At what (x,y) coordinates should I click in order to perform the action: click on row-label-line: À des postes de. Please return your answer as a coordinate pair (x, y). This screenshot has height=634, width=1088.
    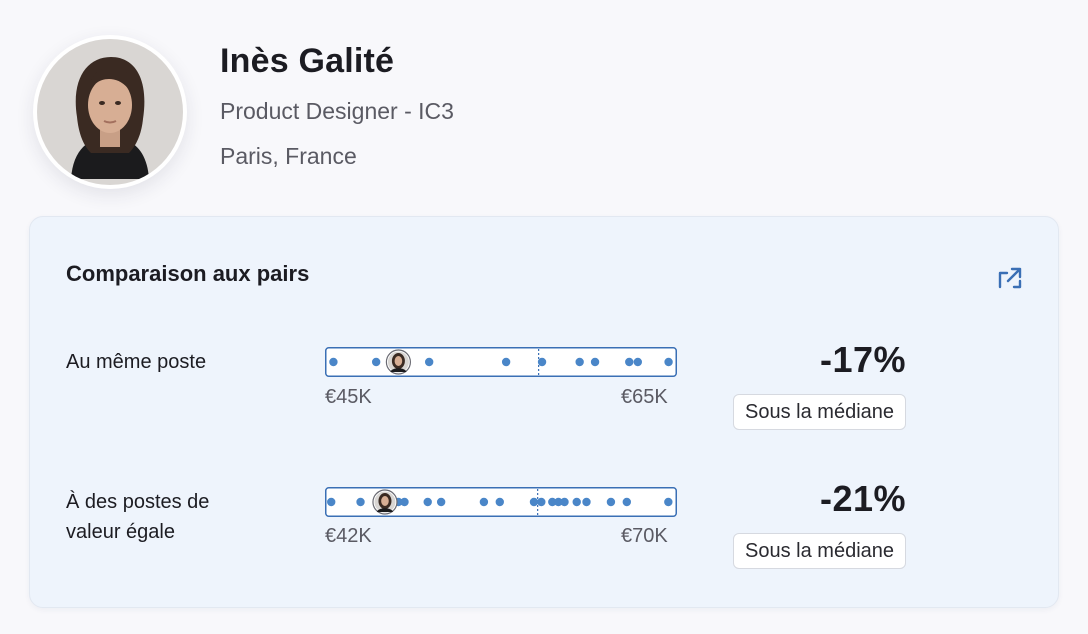
    Looking at the image, I should click on (138, 502).